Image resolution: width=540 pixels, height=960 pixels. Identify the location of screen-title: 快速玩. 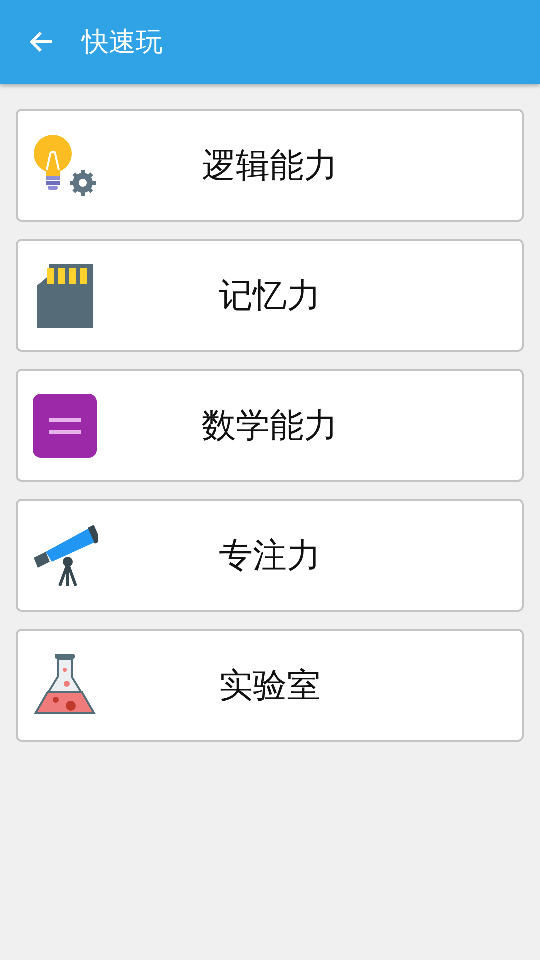
(122, 43).